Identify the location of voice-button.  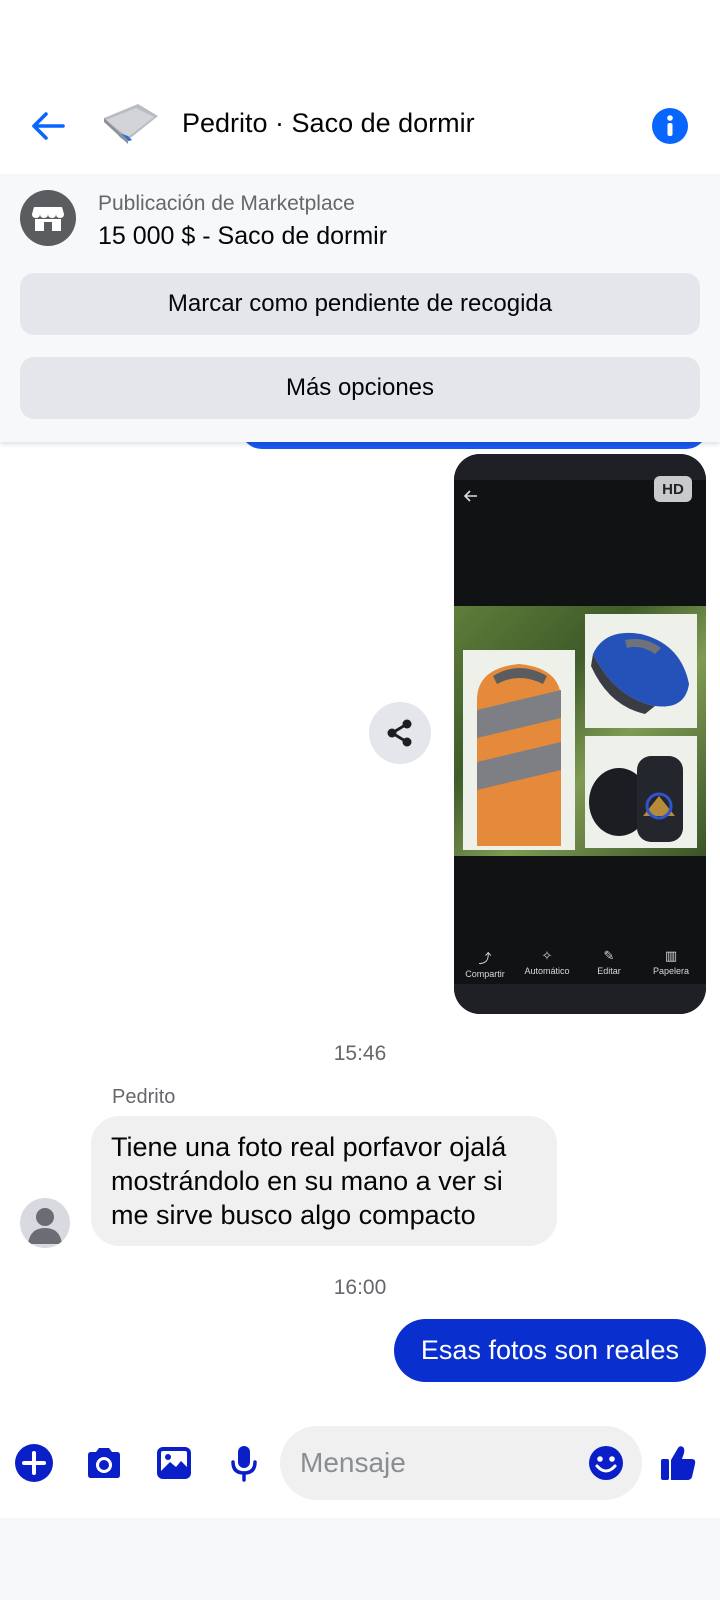
(244, 1463).